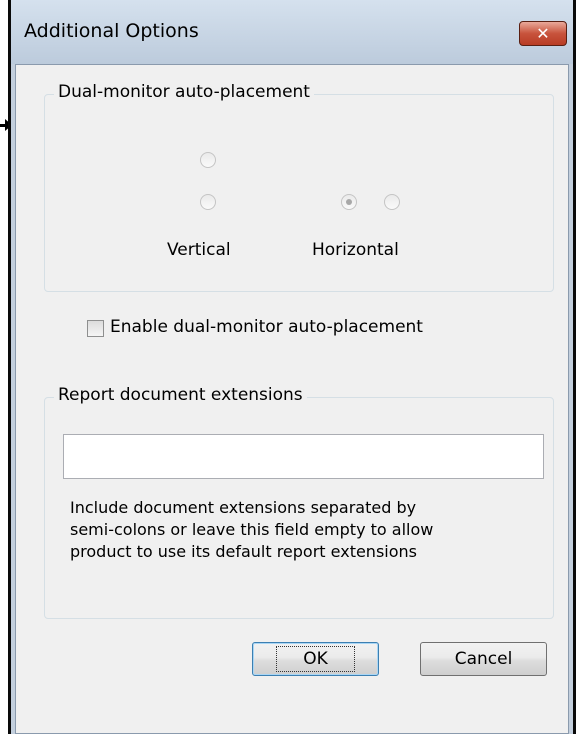 Image resolution: width=583 pixels, height=734 pixels. I want to click on ok-button-label: OK, so click(315, 659).